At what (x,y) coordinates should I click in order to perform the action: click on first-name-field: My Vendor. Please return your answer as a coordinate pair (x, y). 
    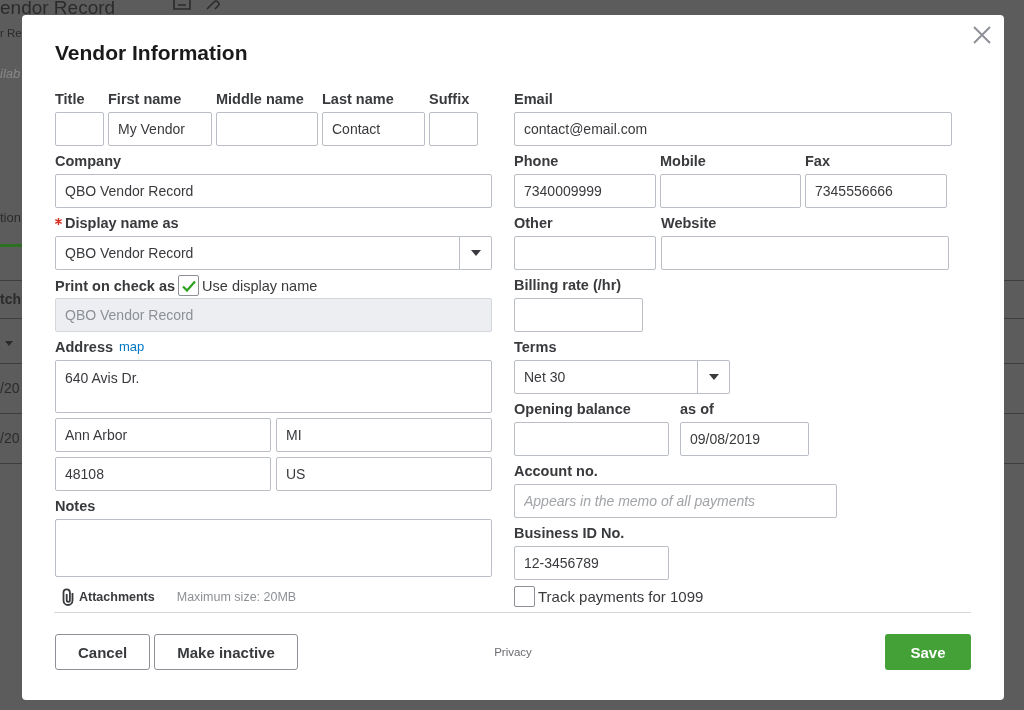
    Looking at the image, I should click on (160, 129).